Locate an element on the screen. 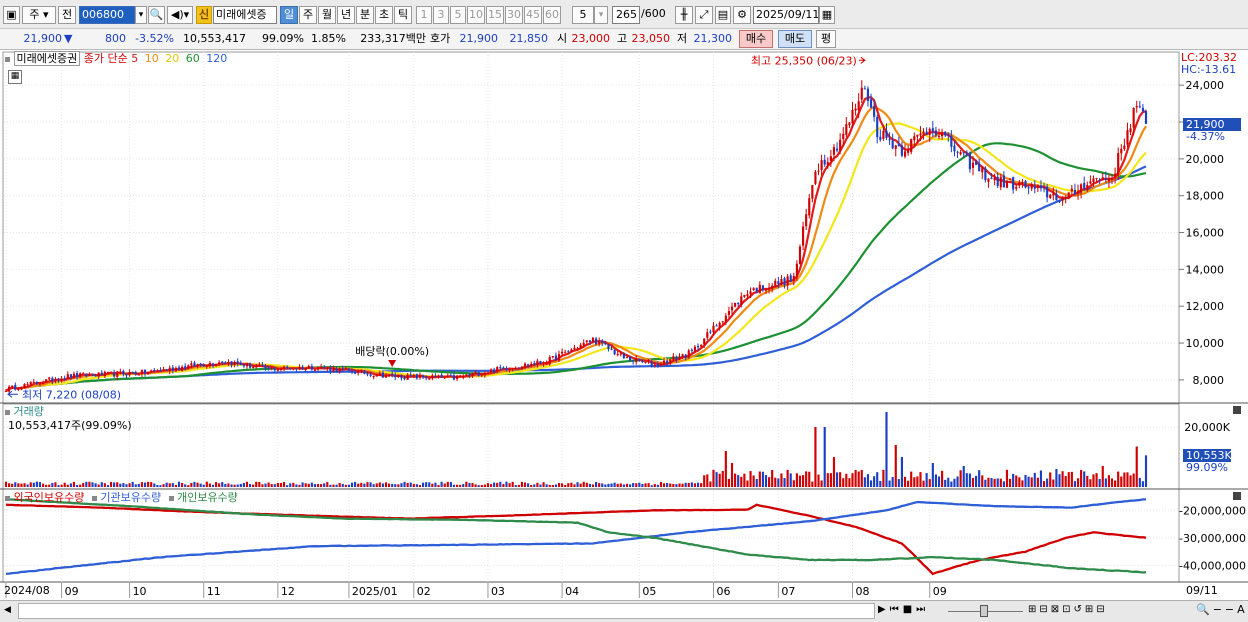 The image size is (1248, 622). zoom-icons: 🔍−−A is located at coordinates (1222, 610).